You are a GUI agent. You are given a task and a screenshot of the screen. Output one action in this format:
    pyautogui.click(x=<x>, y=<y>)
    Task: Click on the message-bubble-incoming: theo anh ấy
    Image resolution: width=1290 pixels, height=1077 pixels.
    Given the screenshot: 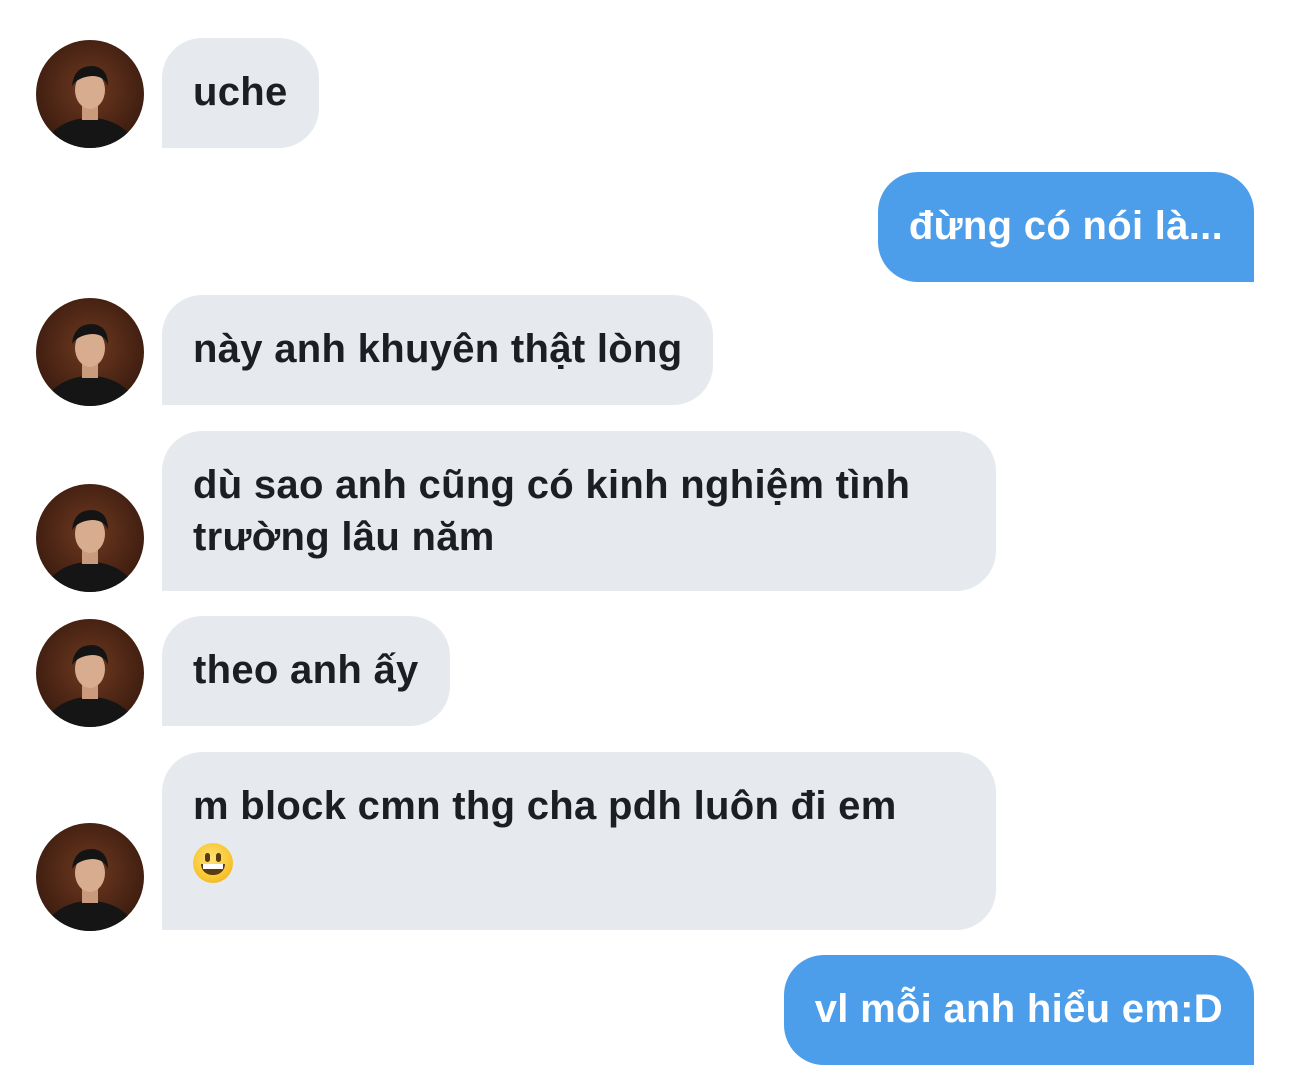 What is the action you would take?
    pyautogui.click(x=306, y=671)
    